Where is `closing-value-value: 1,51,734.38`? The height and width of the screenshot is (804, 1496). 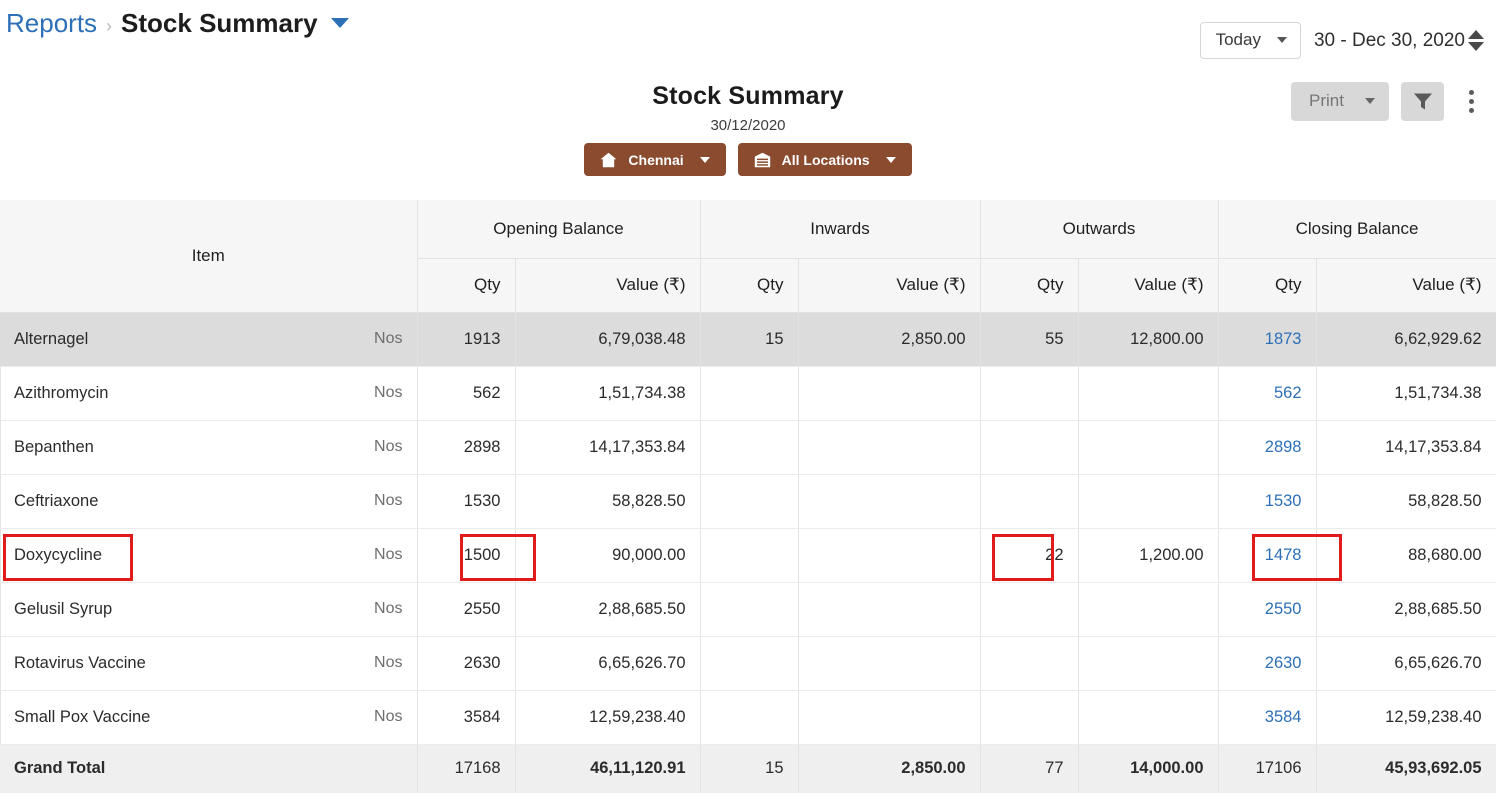 closing-value-value: 1,51,734.38 is located at coordinates (1438, 392).